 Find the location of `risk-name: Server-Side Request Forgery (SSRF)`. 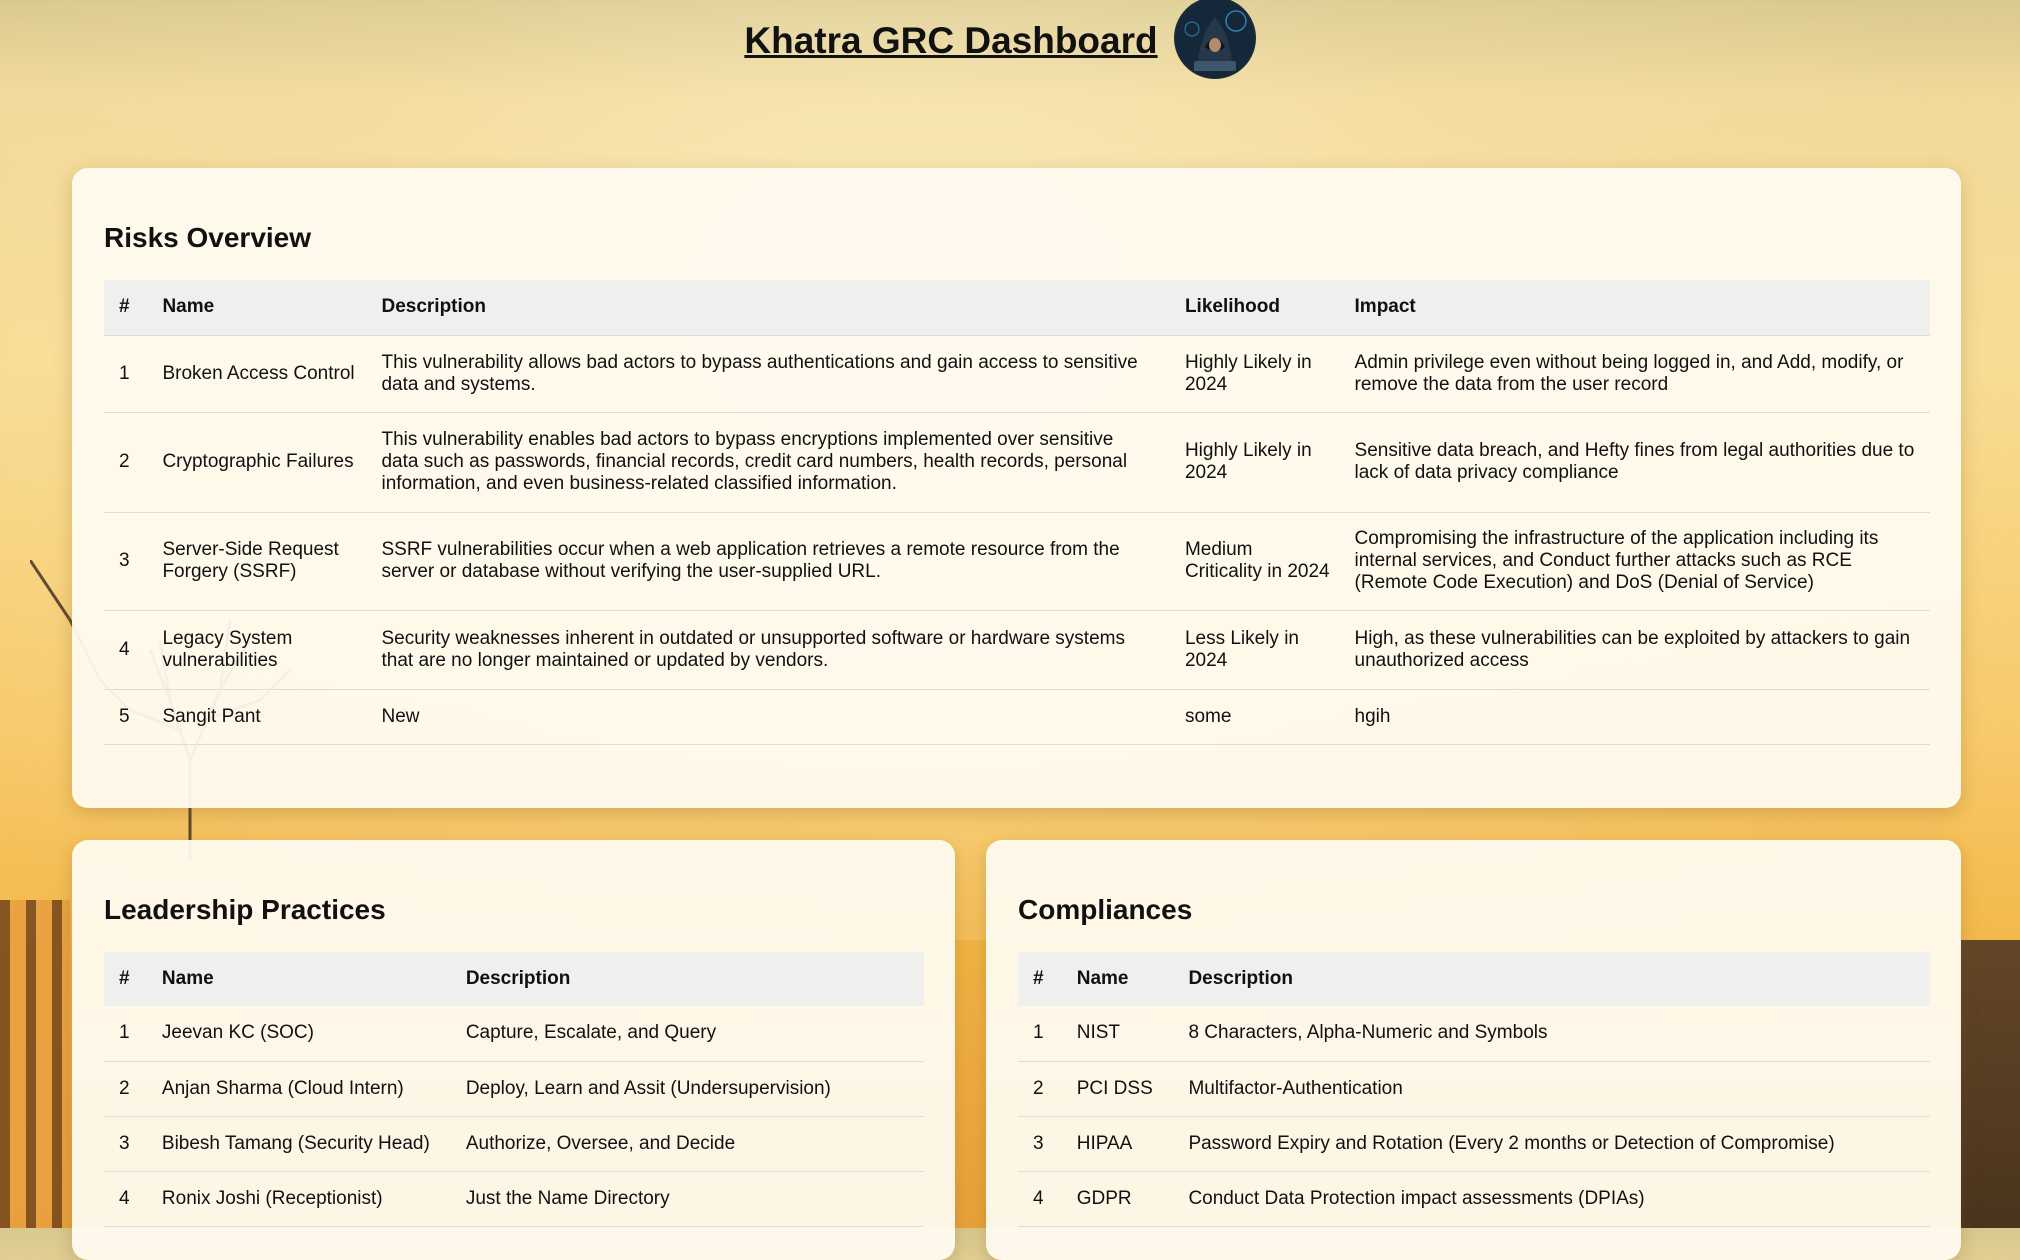

risk-name: Server-Side Request Forgery (SSRF) is located at coordinates (250, 560).